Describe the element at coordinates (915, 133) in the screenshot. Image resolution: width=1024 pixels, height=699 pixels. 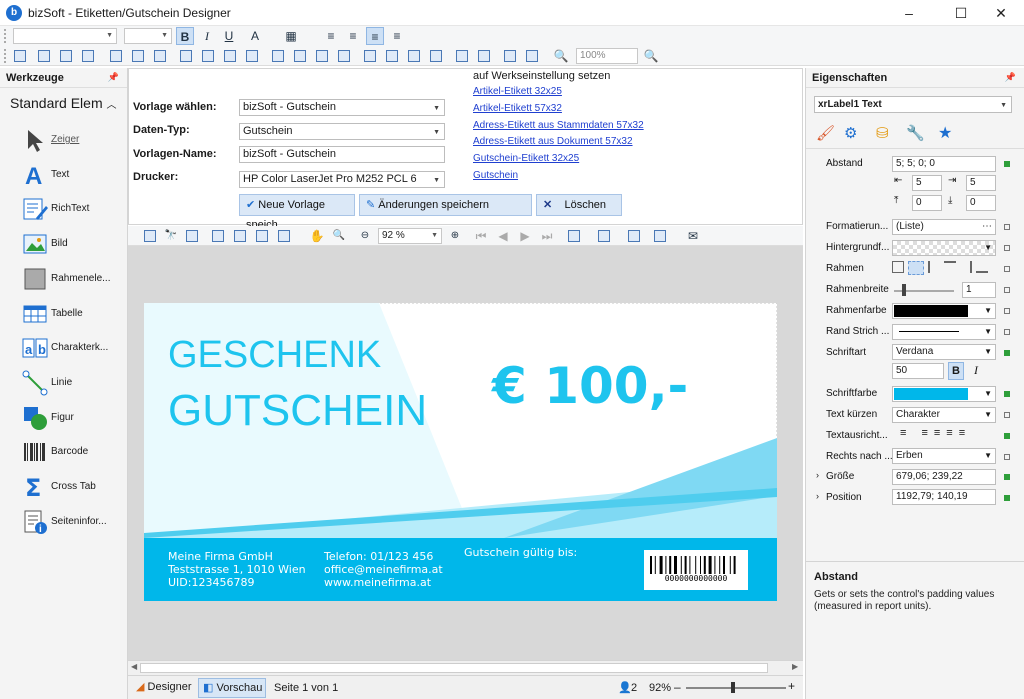
I see `wrench-icon: 🔧` at that location.